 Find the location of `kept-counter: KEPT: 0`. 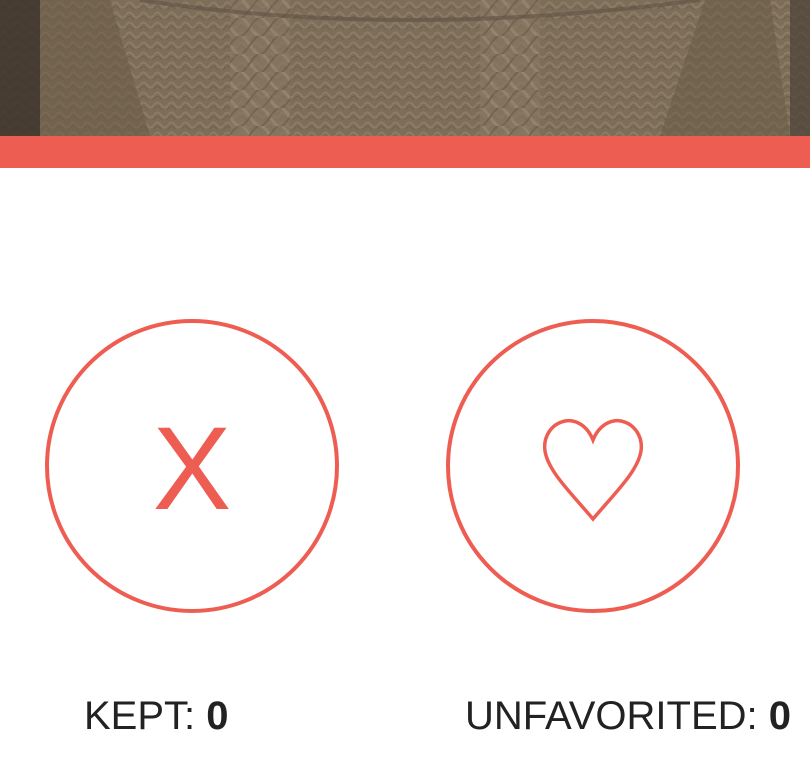

kept-counter: KEPT: 0 is located at coordinates (156, 716).